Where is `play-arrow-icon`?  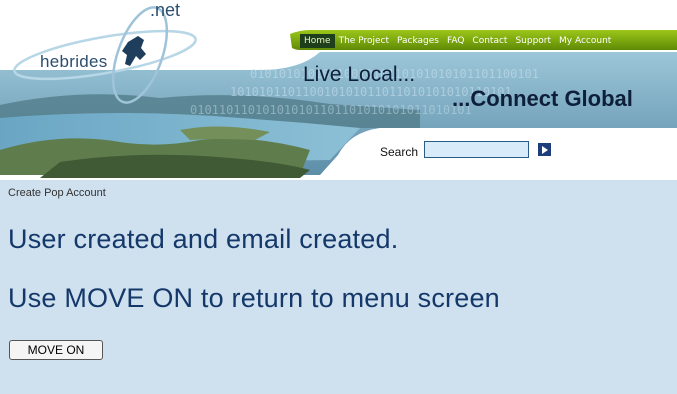
play-arrow-icon is located at coordinates (544, 149).